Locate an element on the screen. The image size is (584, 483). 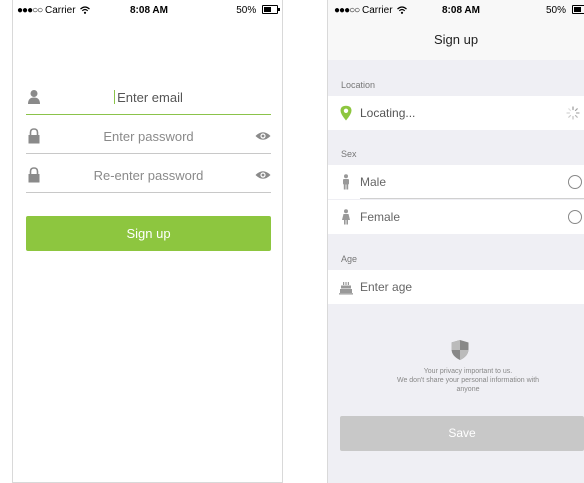
reenter-password-placeholder: Re-enter password is located at coordinates (148, 175).